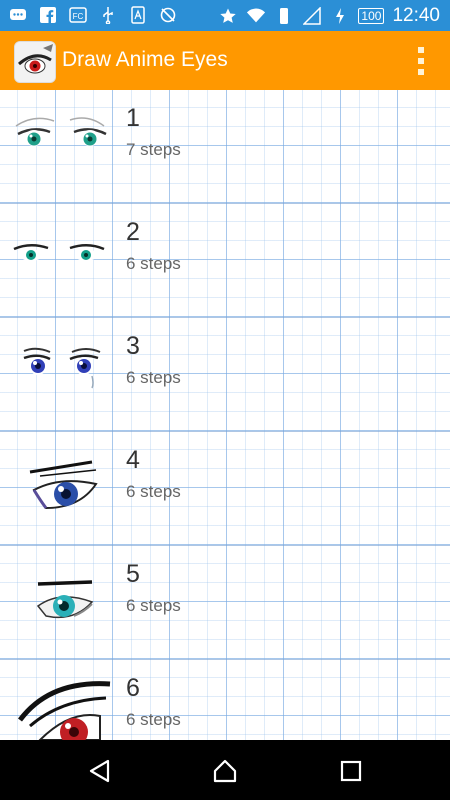 The width and height of the screenshot is (450, 800). Describe the element at coordinates (145, 59) in the screenshot. I see `page-title: Draw Anime Eyes` at that location.